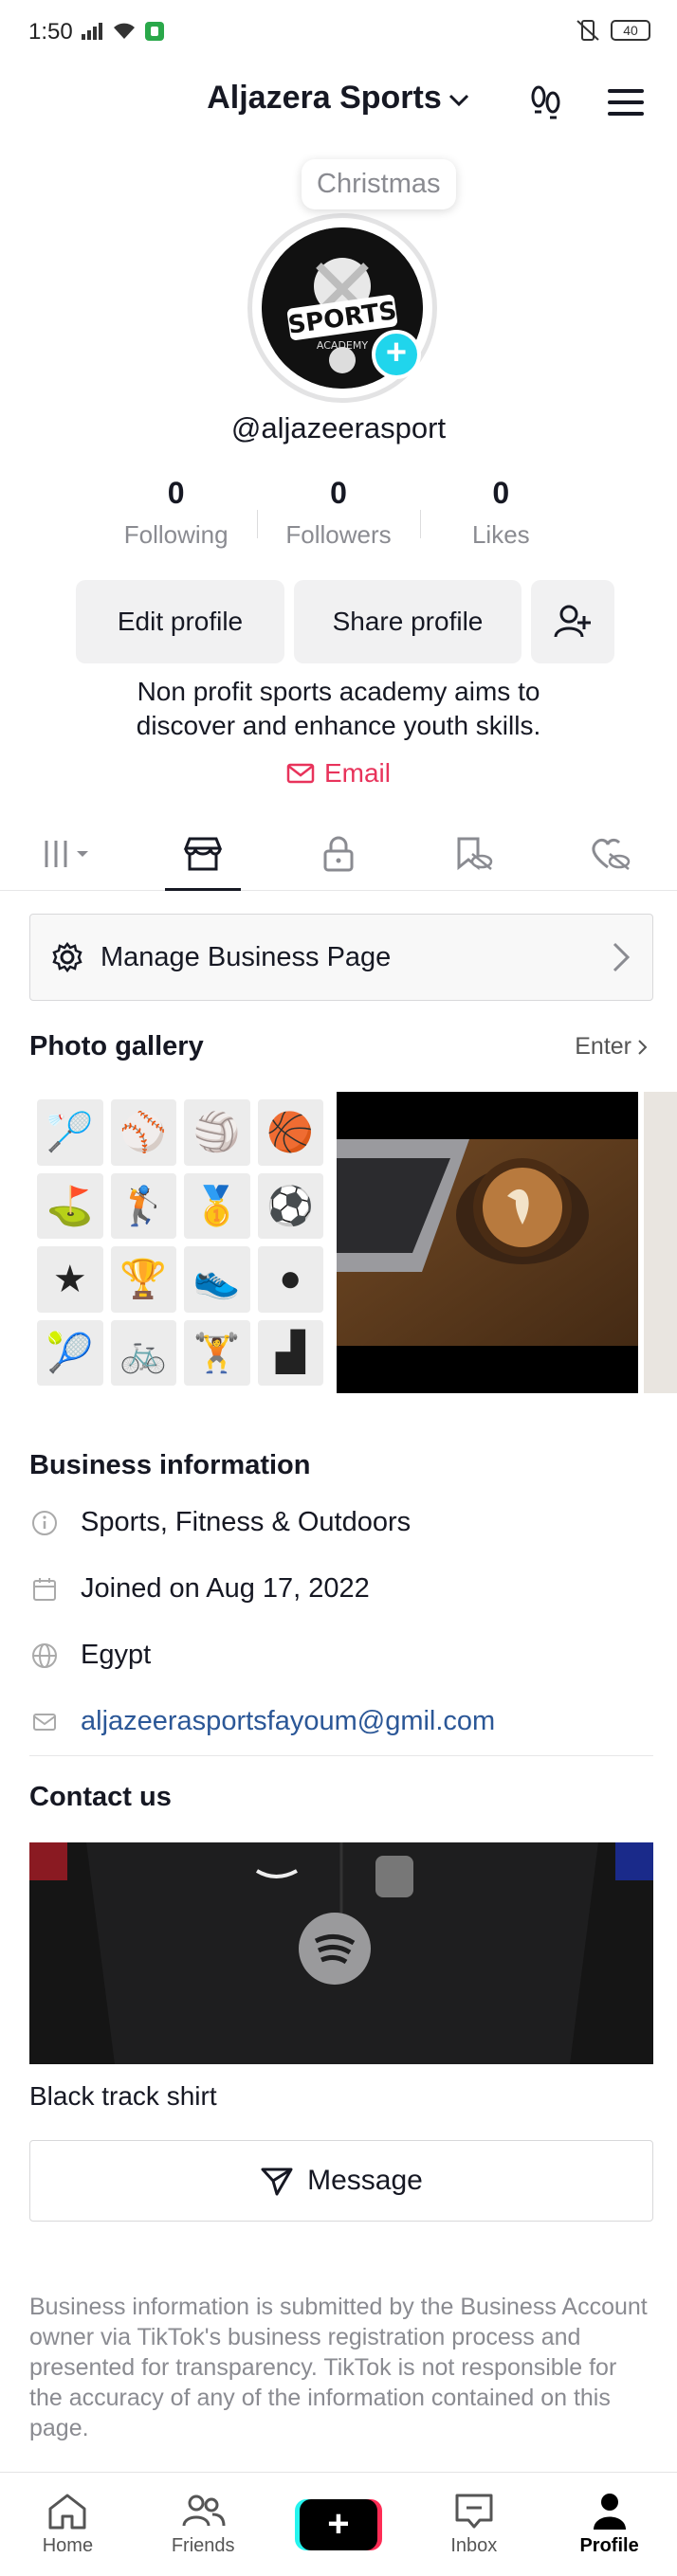 The height and width of the screenshot is (2576, 677). Describe the element at coordinates (290, 1132) in the screenshot. I see `basketball-icon: 🏀` at that location.